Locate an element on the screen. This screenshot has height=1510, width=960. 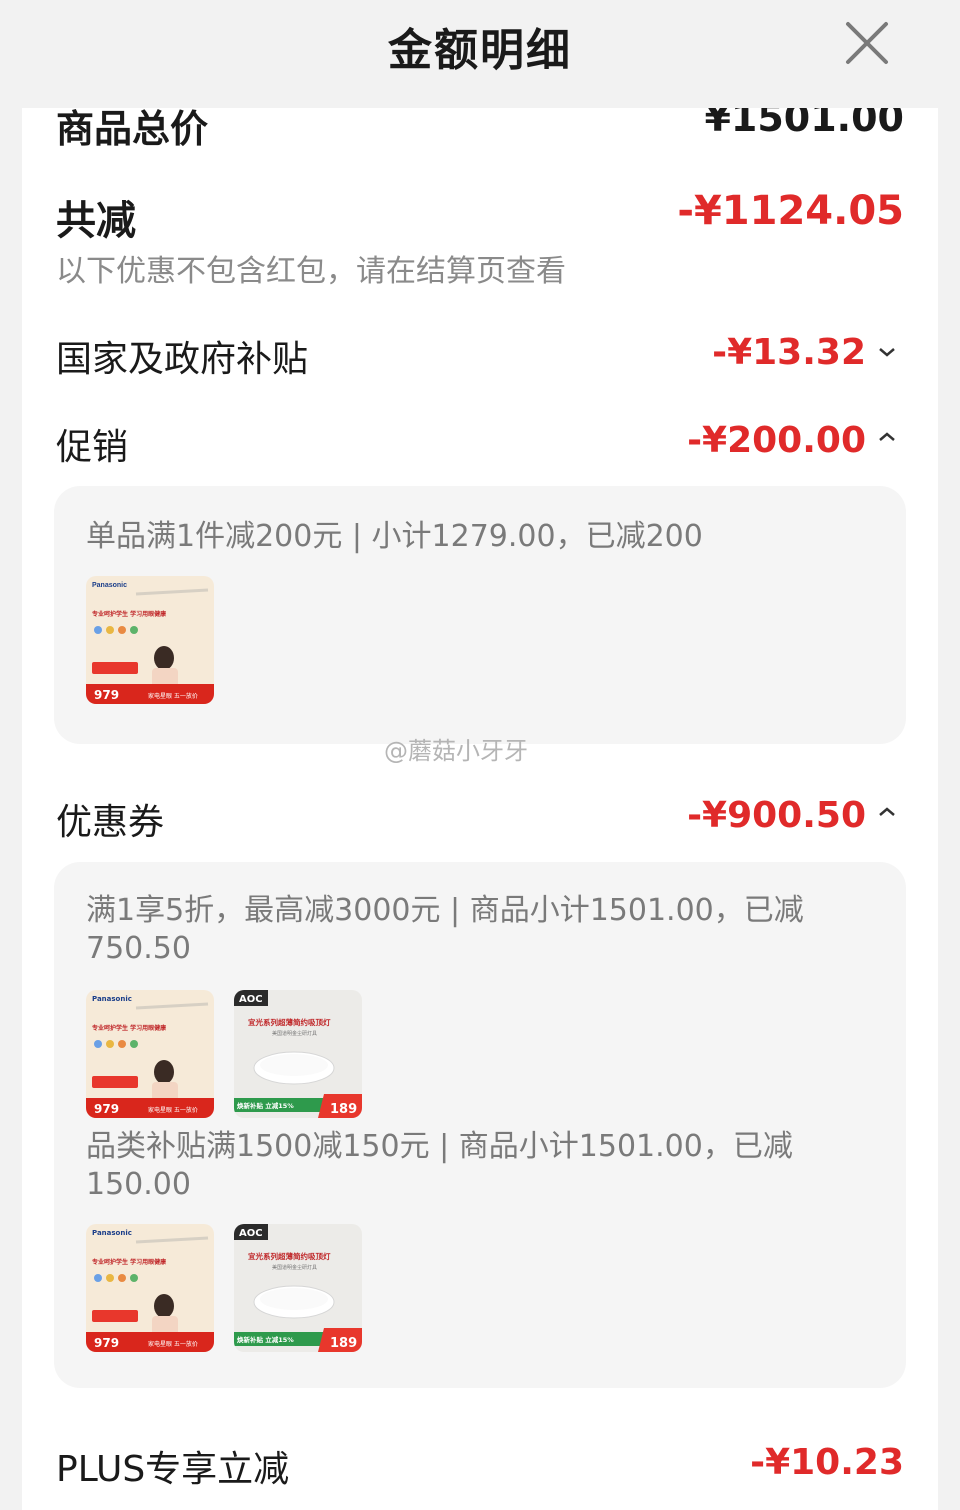
close-icon is located at coordinates (867, 43).